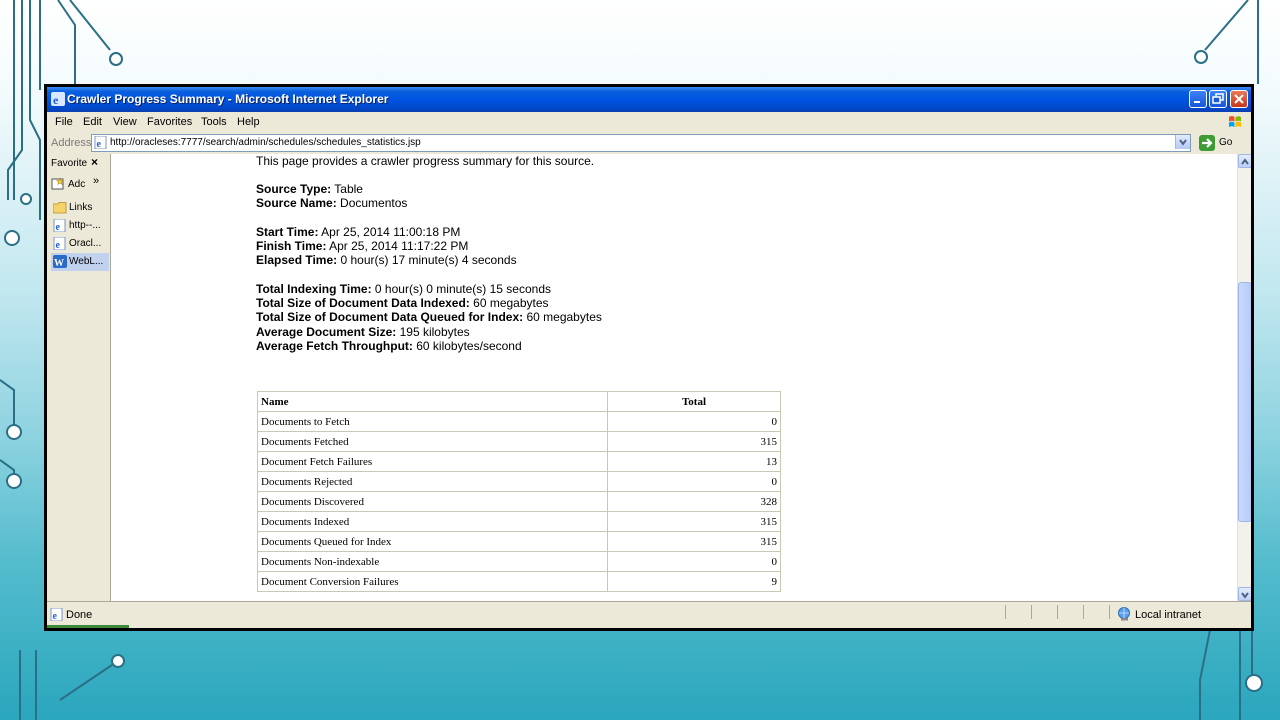 The height and width of the screenshot is (720, 1280). I want to click on chevron-up-icon, so click(1245, 161).